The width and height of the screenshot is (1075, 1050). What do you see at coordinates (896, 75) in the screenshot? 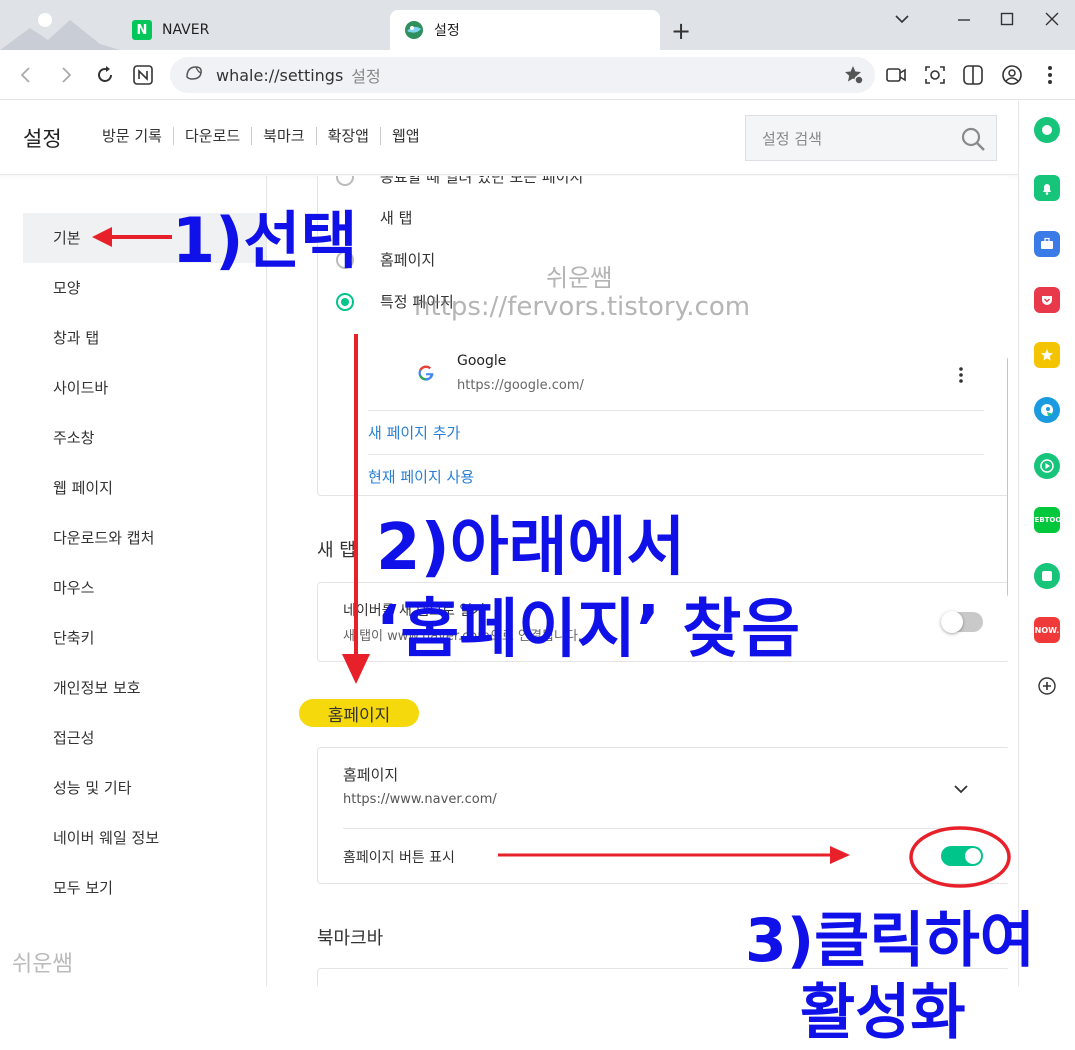
I see `video-icon` at bounding box center [896, 75].